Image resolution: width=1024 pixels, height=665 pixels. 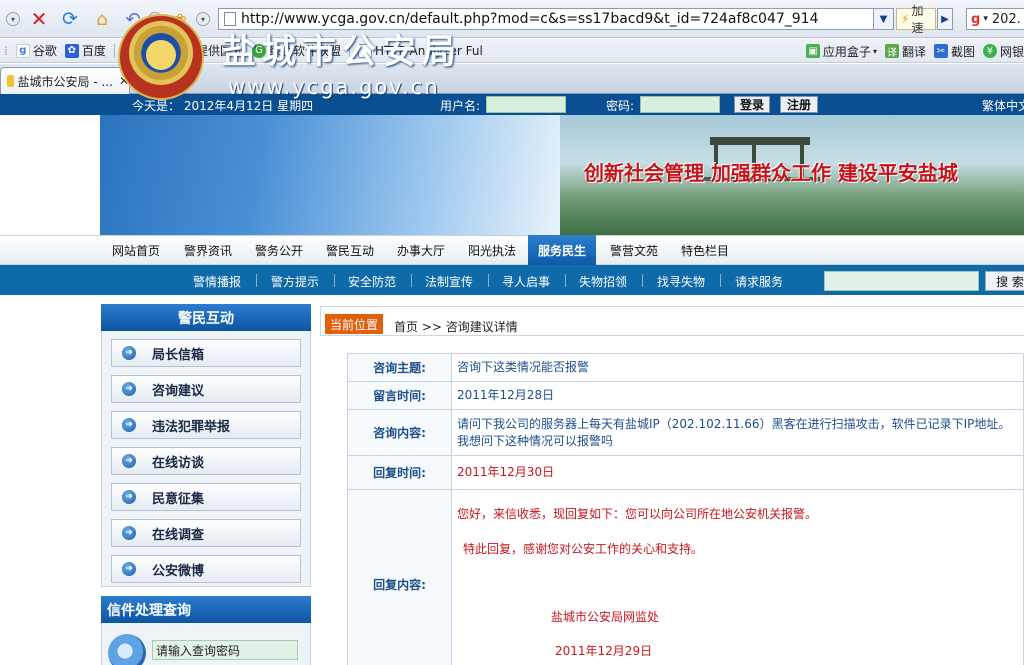 I want to click on query-globe-icon, so click(x=127, y=649).